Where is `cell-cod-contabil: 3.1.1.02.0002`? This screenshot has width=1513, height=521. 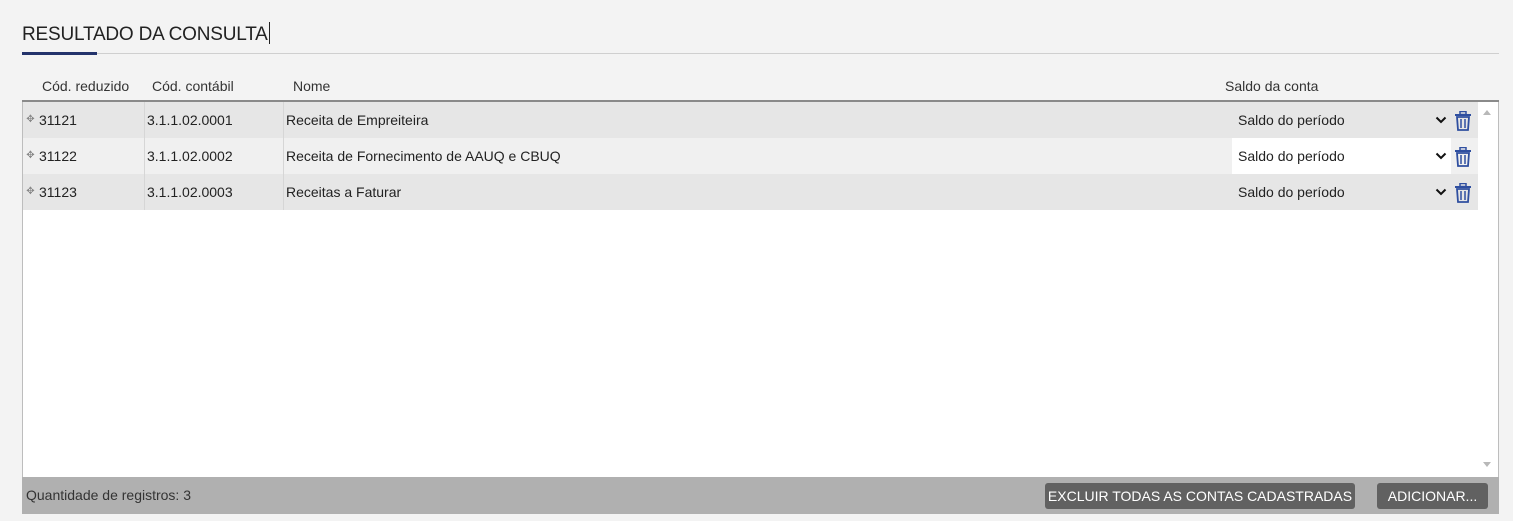 cell-cod-contabil: 3.1.1.02.0002 is located at coordinates (190, 156).